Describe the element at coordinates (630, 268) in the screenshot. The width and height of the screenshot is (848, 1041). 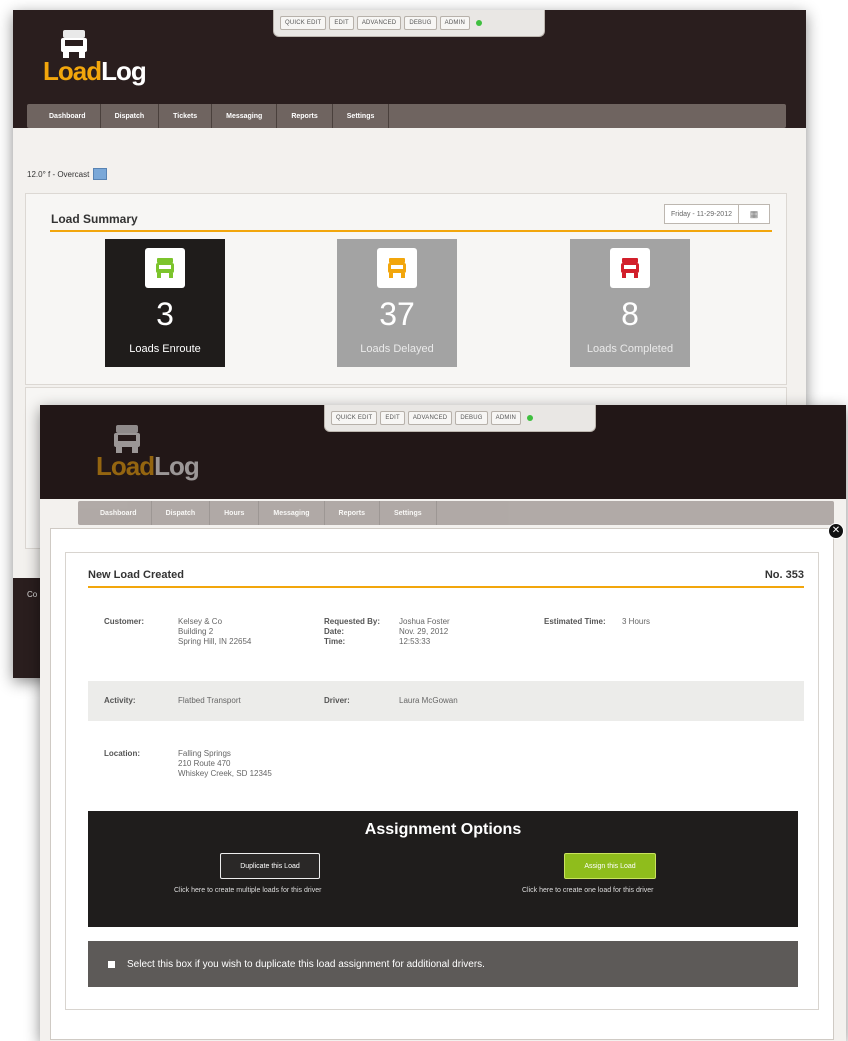
I see `truck-red-icon` at that location.